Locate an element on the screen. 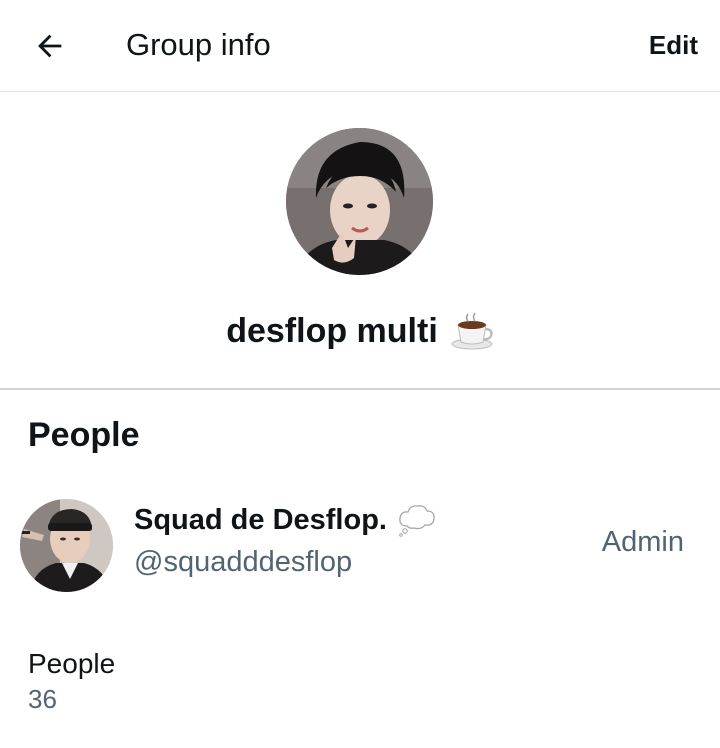 The width and height of the screenshot is (720, 748). member-avatar is located at coordinates (66, 545).